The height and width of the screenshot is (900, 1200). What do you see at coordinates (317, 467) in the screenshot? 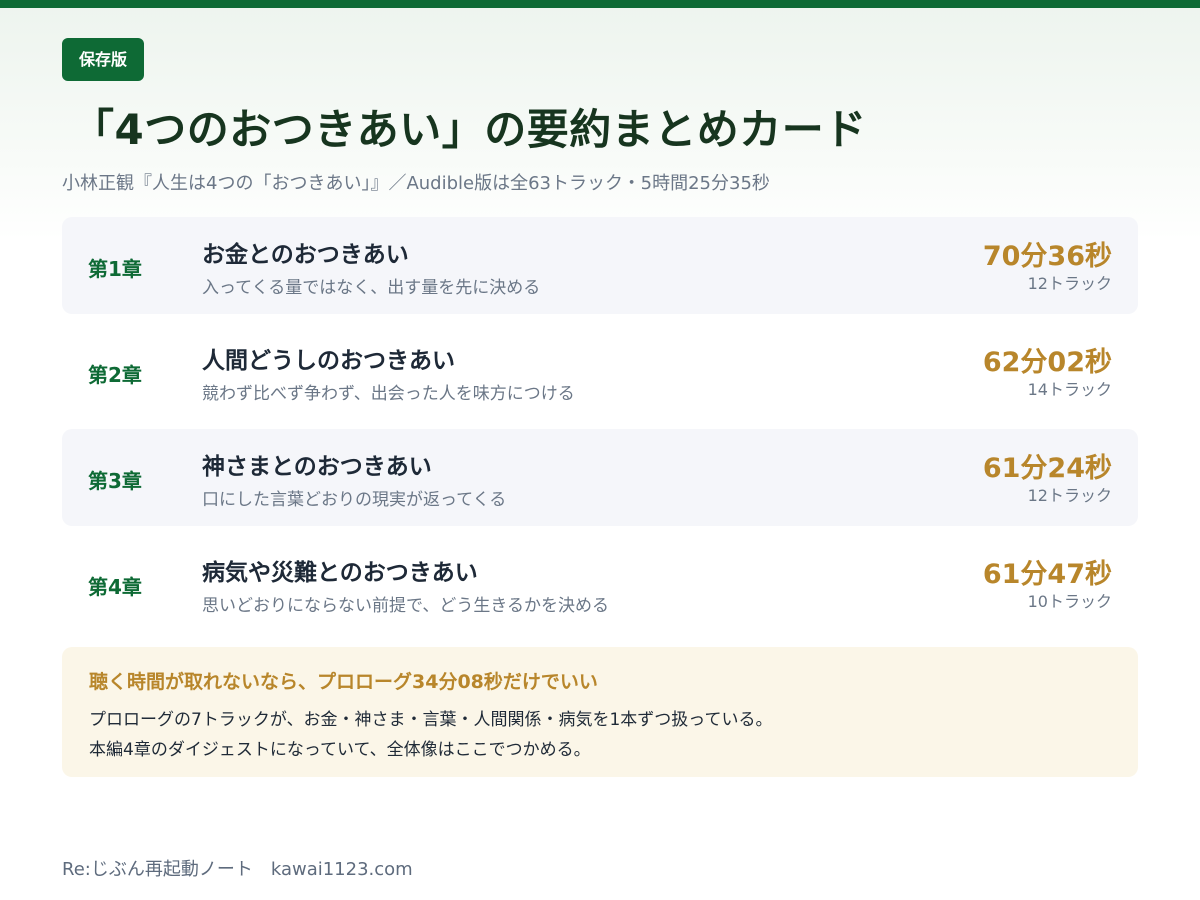
I see `chapter-title: 神さまとのおつきあい` at bounding box center [317, 467].